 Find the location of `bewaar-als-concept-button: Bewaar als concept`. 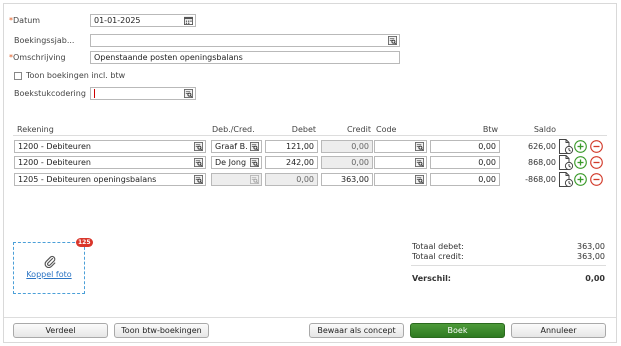

bewaar-als-concept-button: Bewaar als concept is located at coordinates (356, 330).